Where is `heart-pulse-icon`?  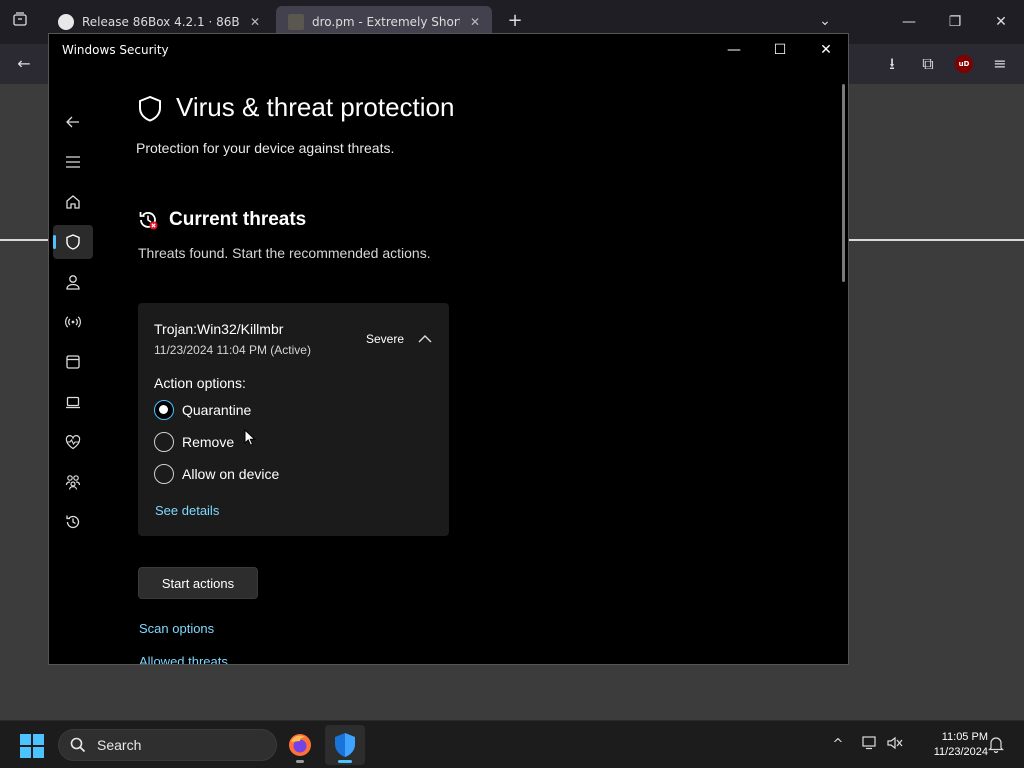 heart-pulse-icon is located at coordinates (73, 442).